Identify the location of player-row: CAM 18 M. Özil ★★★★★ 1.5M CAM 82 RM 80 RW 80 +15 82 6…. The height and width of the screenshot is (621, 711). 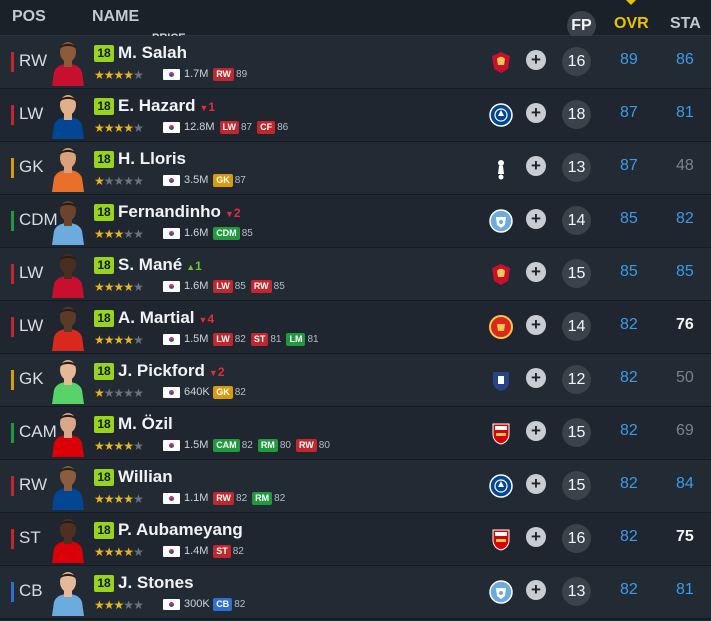
(355, 433).